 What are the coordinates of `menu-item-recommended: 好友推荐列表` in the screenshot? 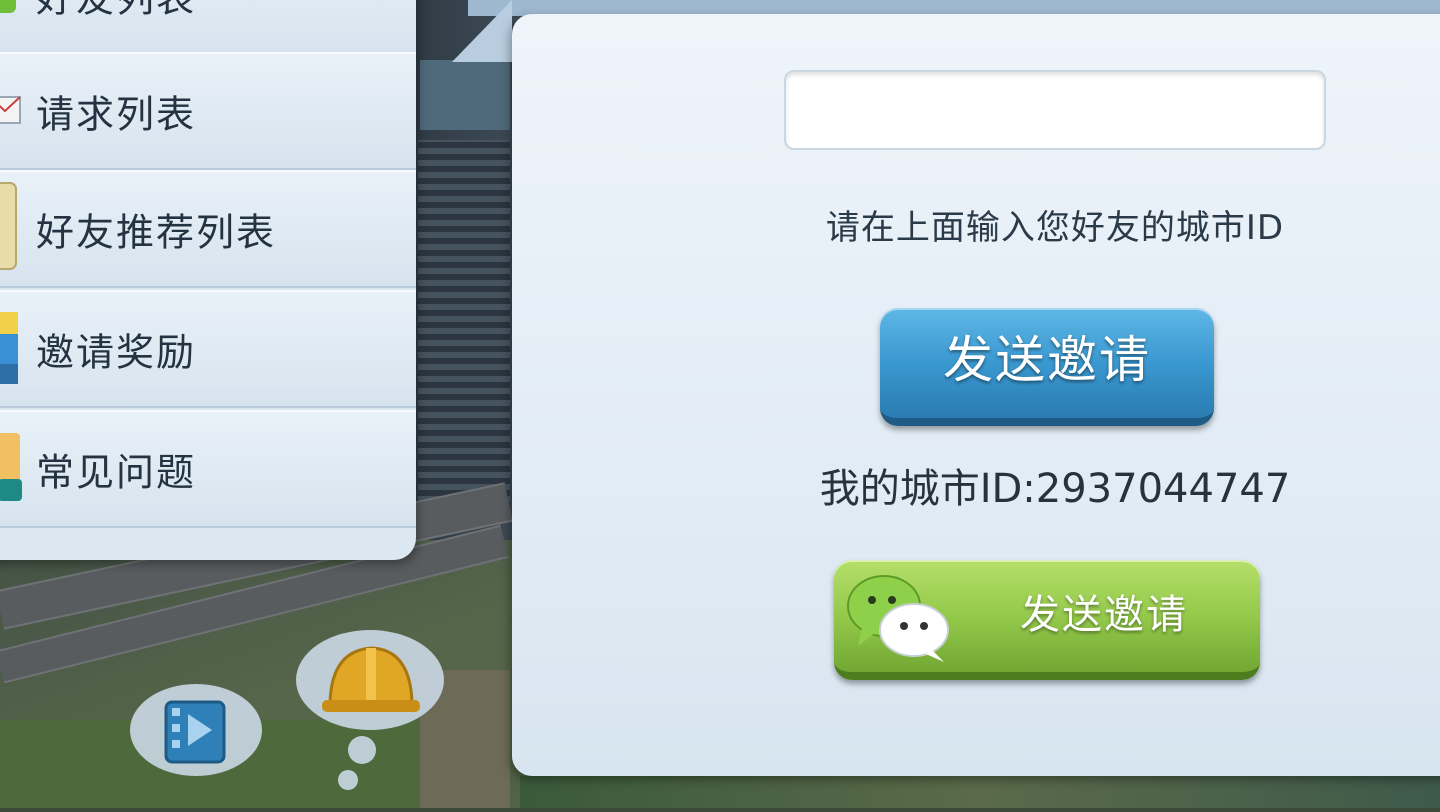 It's located at (208, 229).